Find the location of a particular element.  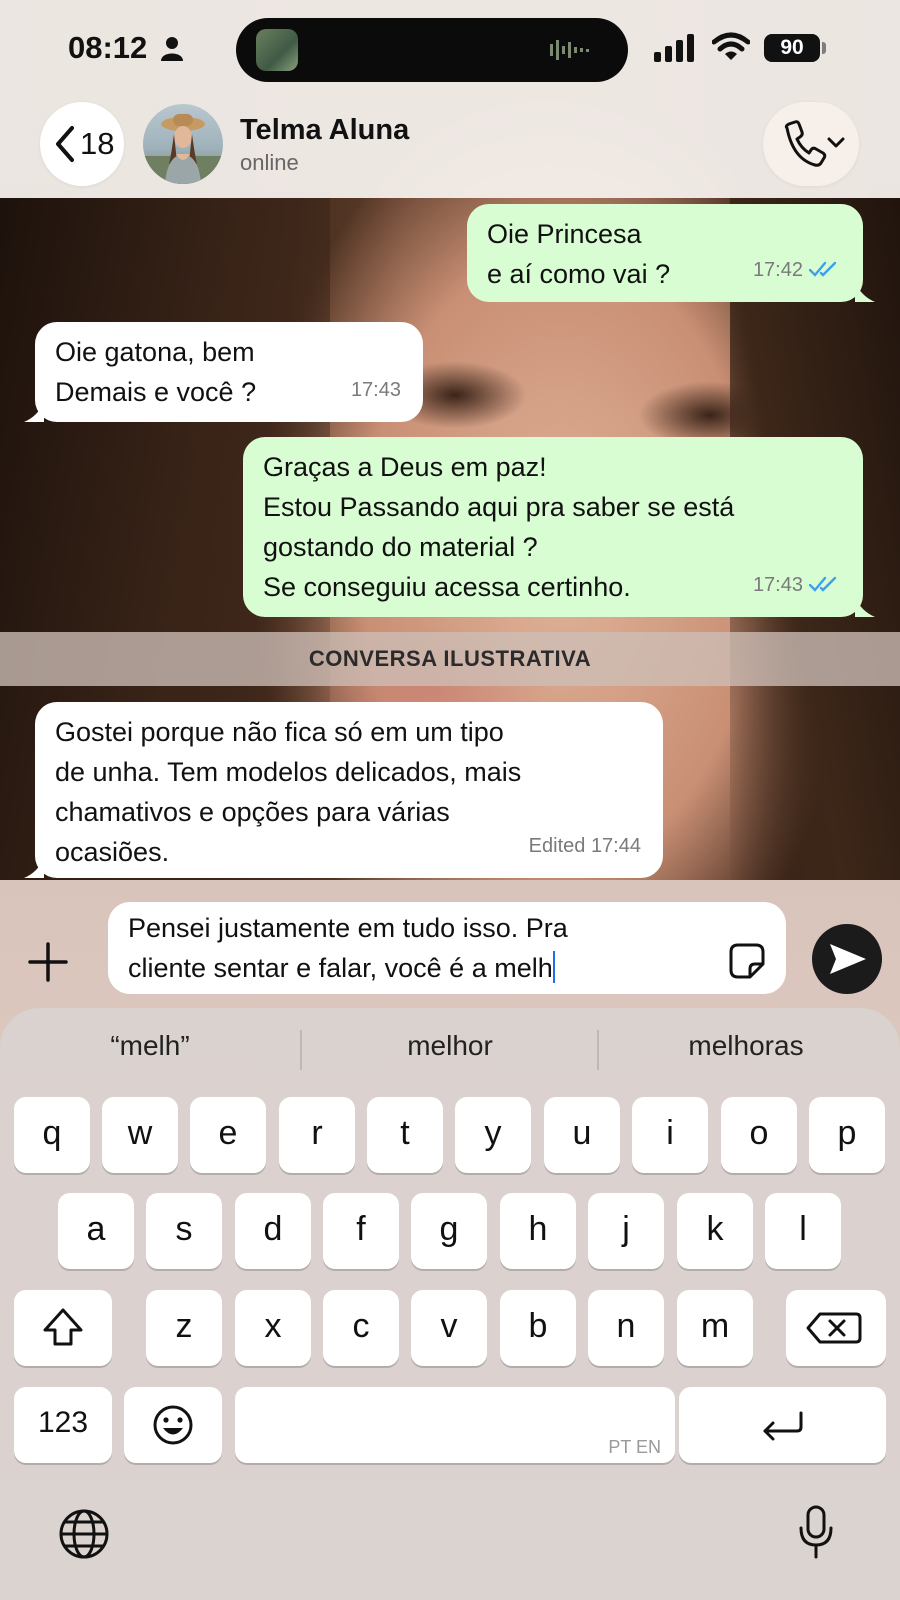

globe-icon is located at coordinates (84, 1534).